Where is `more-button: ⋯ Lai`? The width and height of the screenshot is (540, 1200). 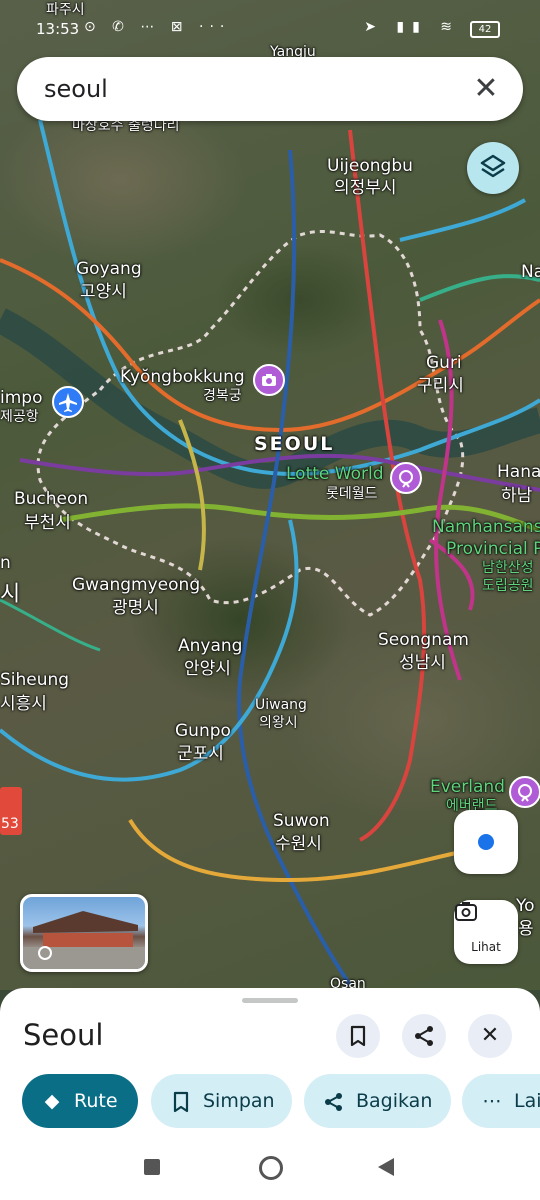 more-button: ⋯ Lai is located at coordinates (501, 1101).